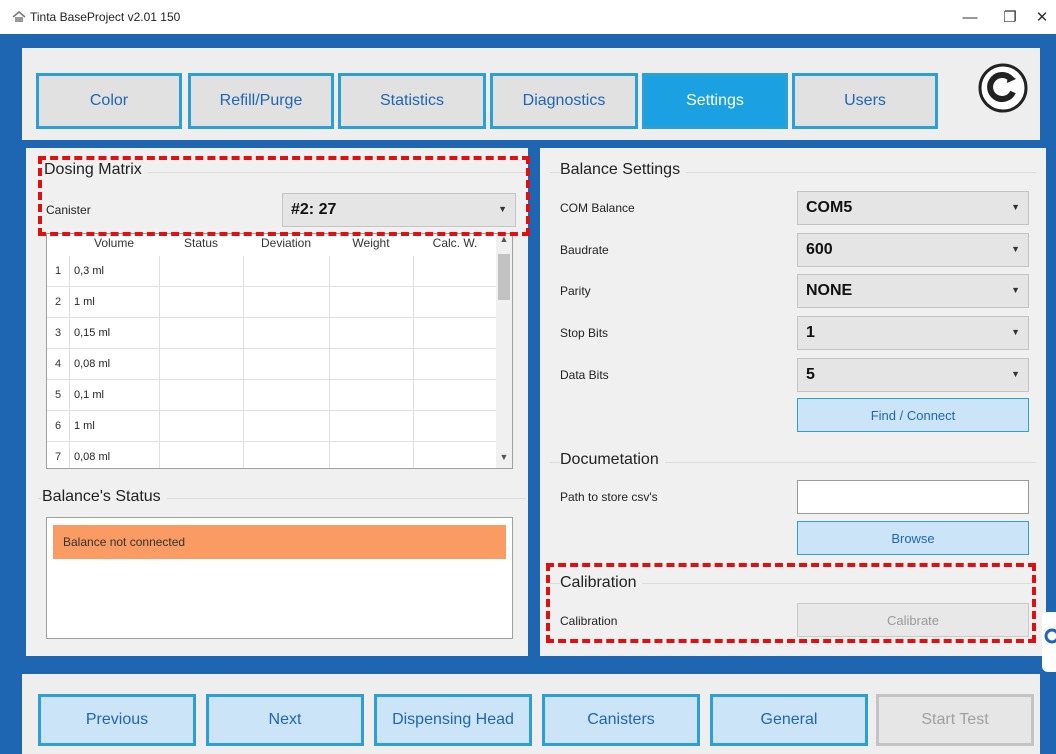 This screenshot has width=1056, height=754. I want to click on general-button: General, so click(789, 720).